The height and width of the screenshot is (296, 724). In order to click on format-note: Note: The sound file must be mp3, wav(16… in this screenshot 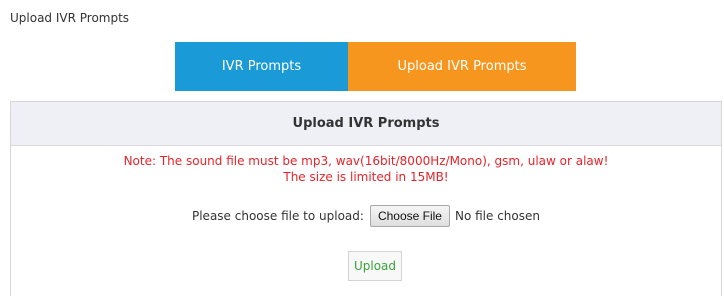, I will do `click(366, 169)`.